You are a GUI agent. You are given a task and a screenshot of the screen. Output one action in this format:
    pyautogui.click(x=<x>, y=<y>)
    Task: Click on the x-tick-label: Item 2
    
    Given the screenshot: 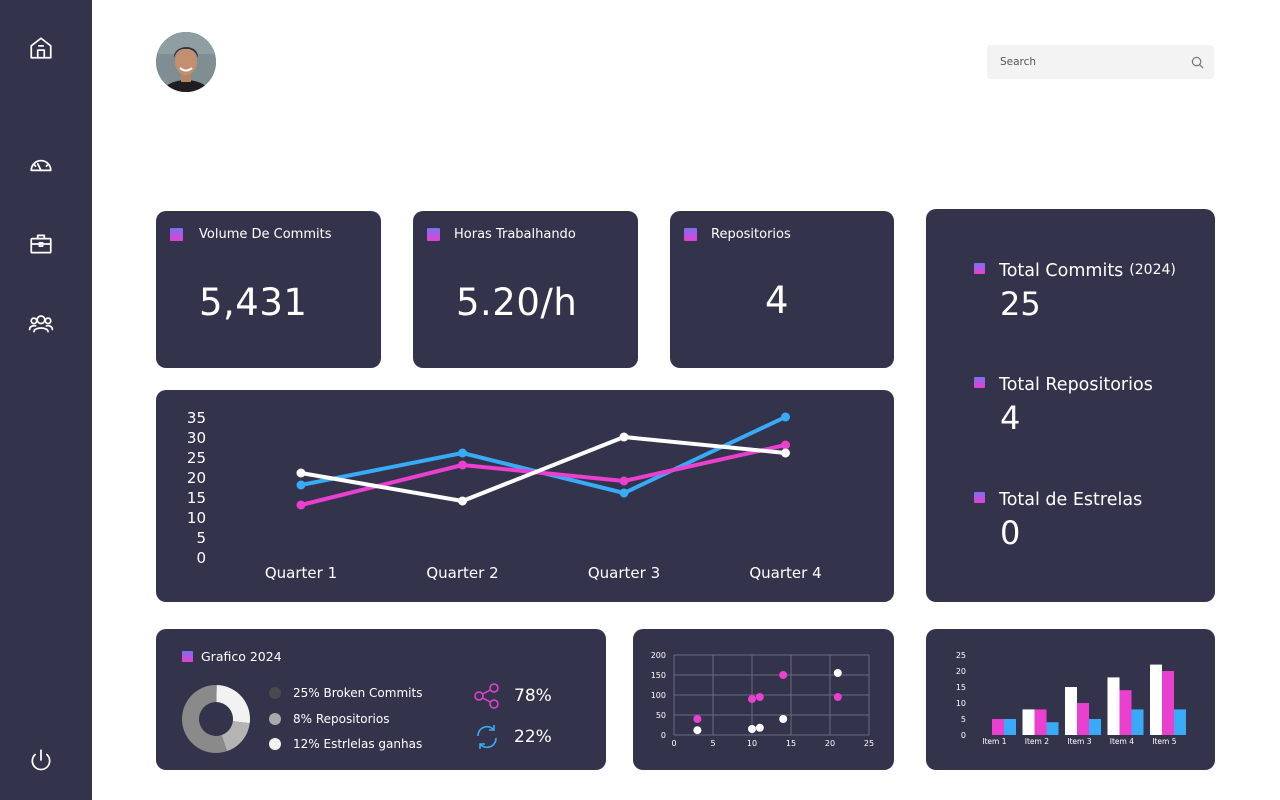 What is the action you would take?
    pyautogui.click(x=1037, y=741)
    